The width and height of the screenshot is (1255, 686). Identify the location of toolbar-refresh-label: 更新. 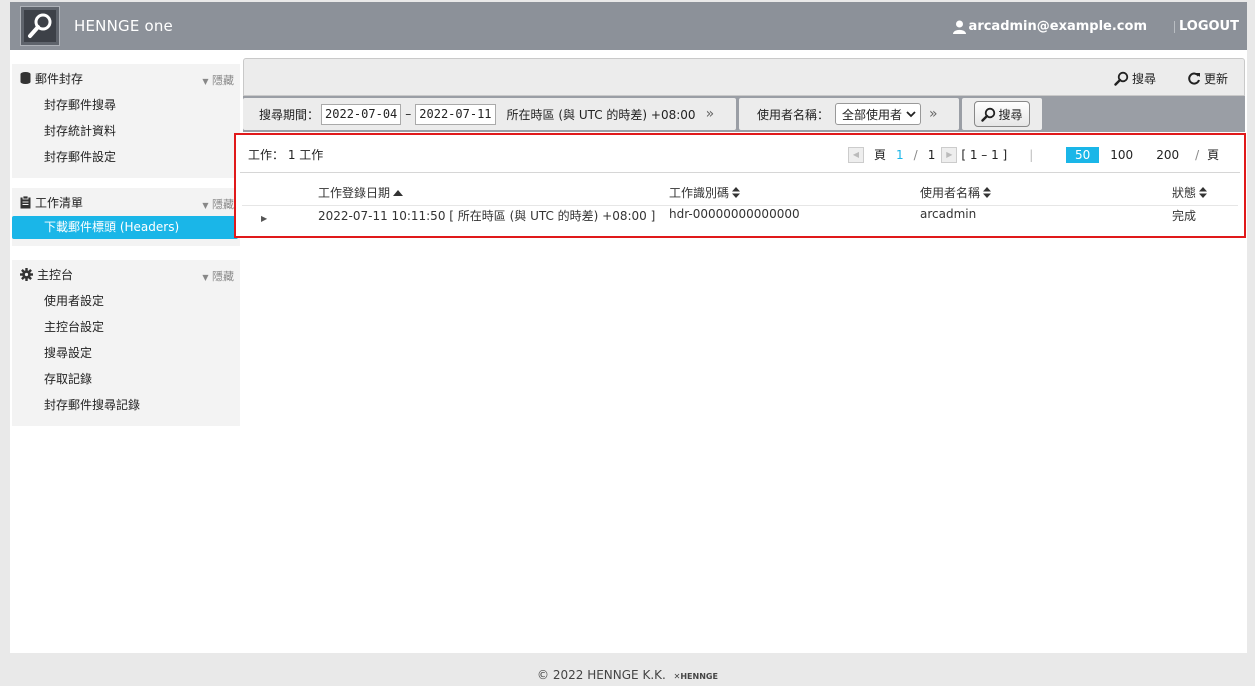
(1216, 79).